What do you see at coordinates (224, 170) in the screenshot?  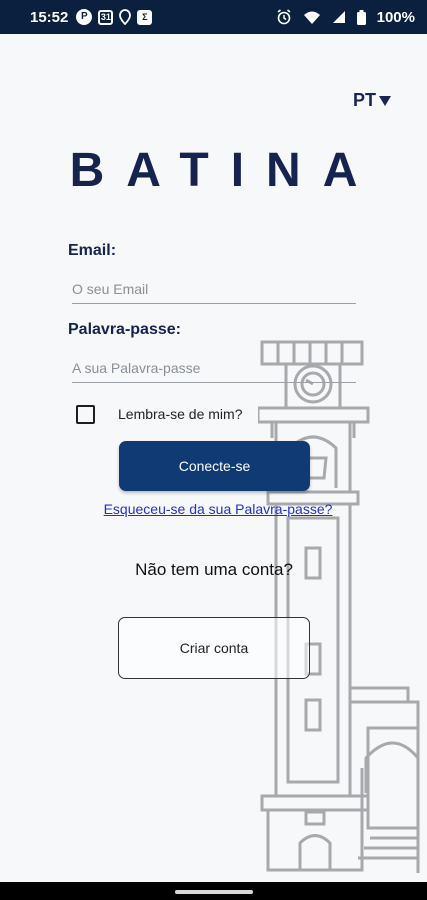 I see `app-logo: BATINA` at bounding box center [224, 170].